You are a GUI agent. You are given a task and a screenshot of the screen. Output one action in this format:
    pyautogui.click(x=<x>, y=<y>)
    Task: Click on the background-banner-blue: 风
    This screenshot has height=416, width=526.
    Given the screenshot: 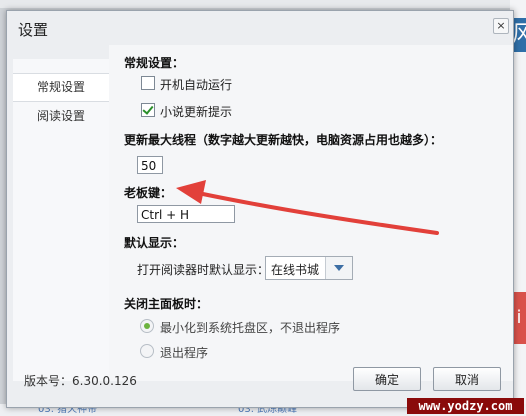 What is the action you would take?
    pyautogui.click(x=519, y=35)
    